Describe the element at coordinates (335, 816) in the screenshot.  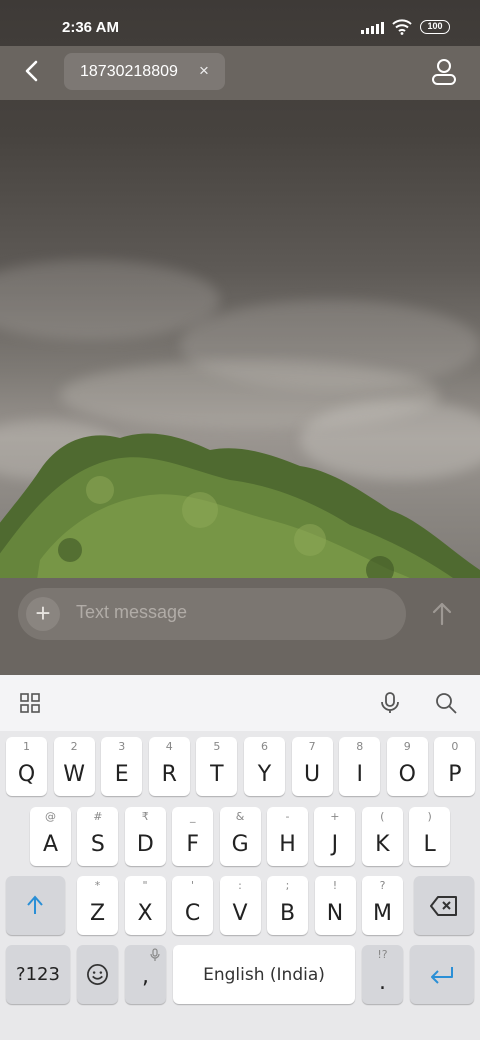
I see `key-alt-label: +` at that location.